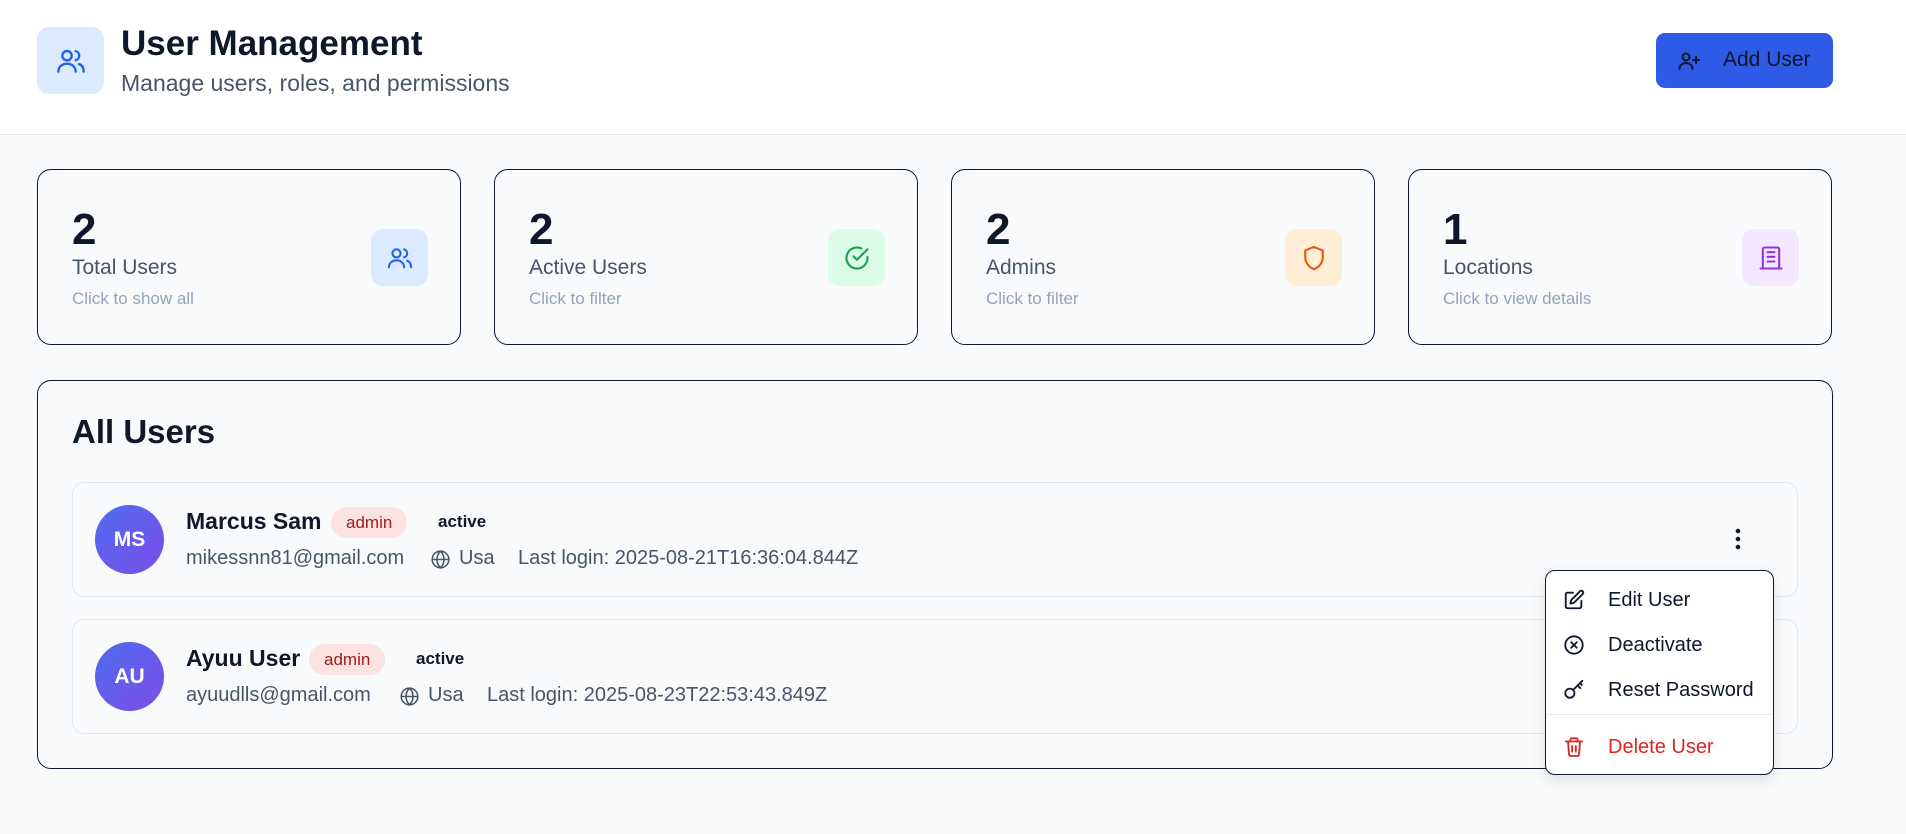  What do you see at coordinates (125, 267) in the screenshot?
I see `stat-label: Total Users` at bounding box center [125, 267].